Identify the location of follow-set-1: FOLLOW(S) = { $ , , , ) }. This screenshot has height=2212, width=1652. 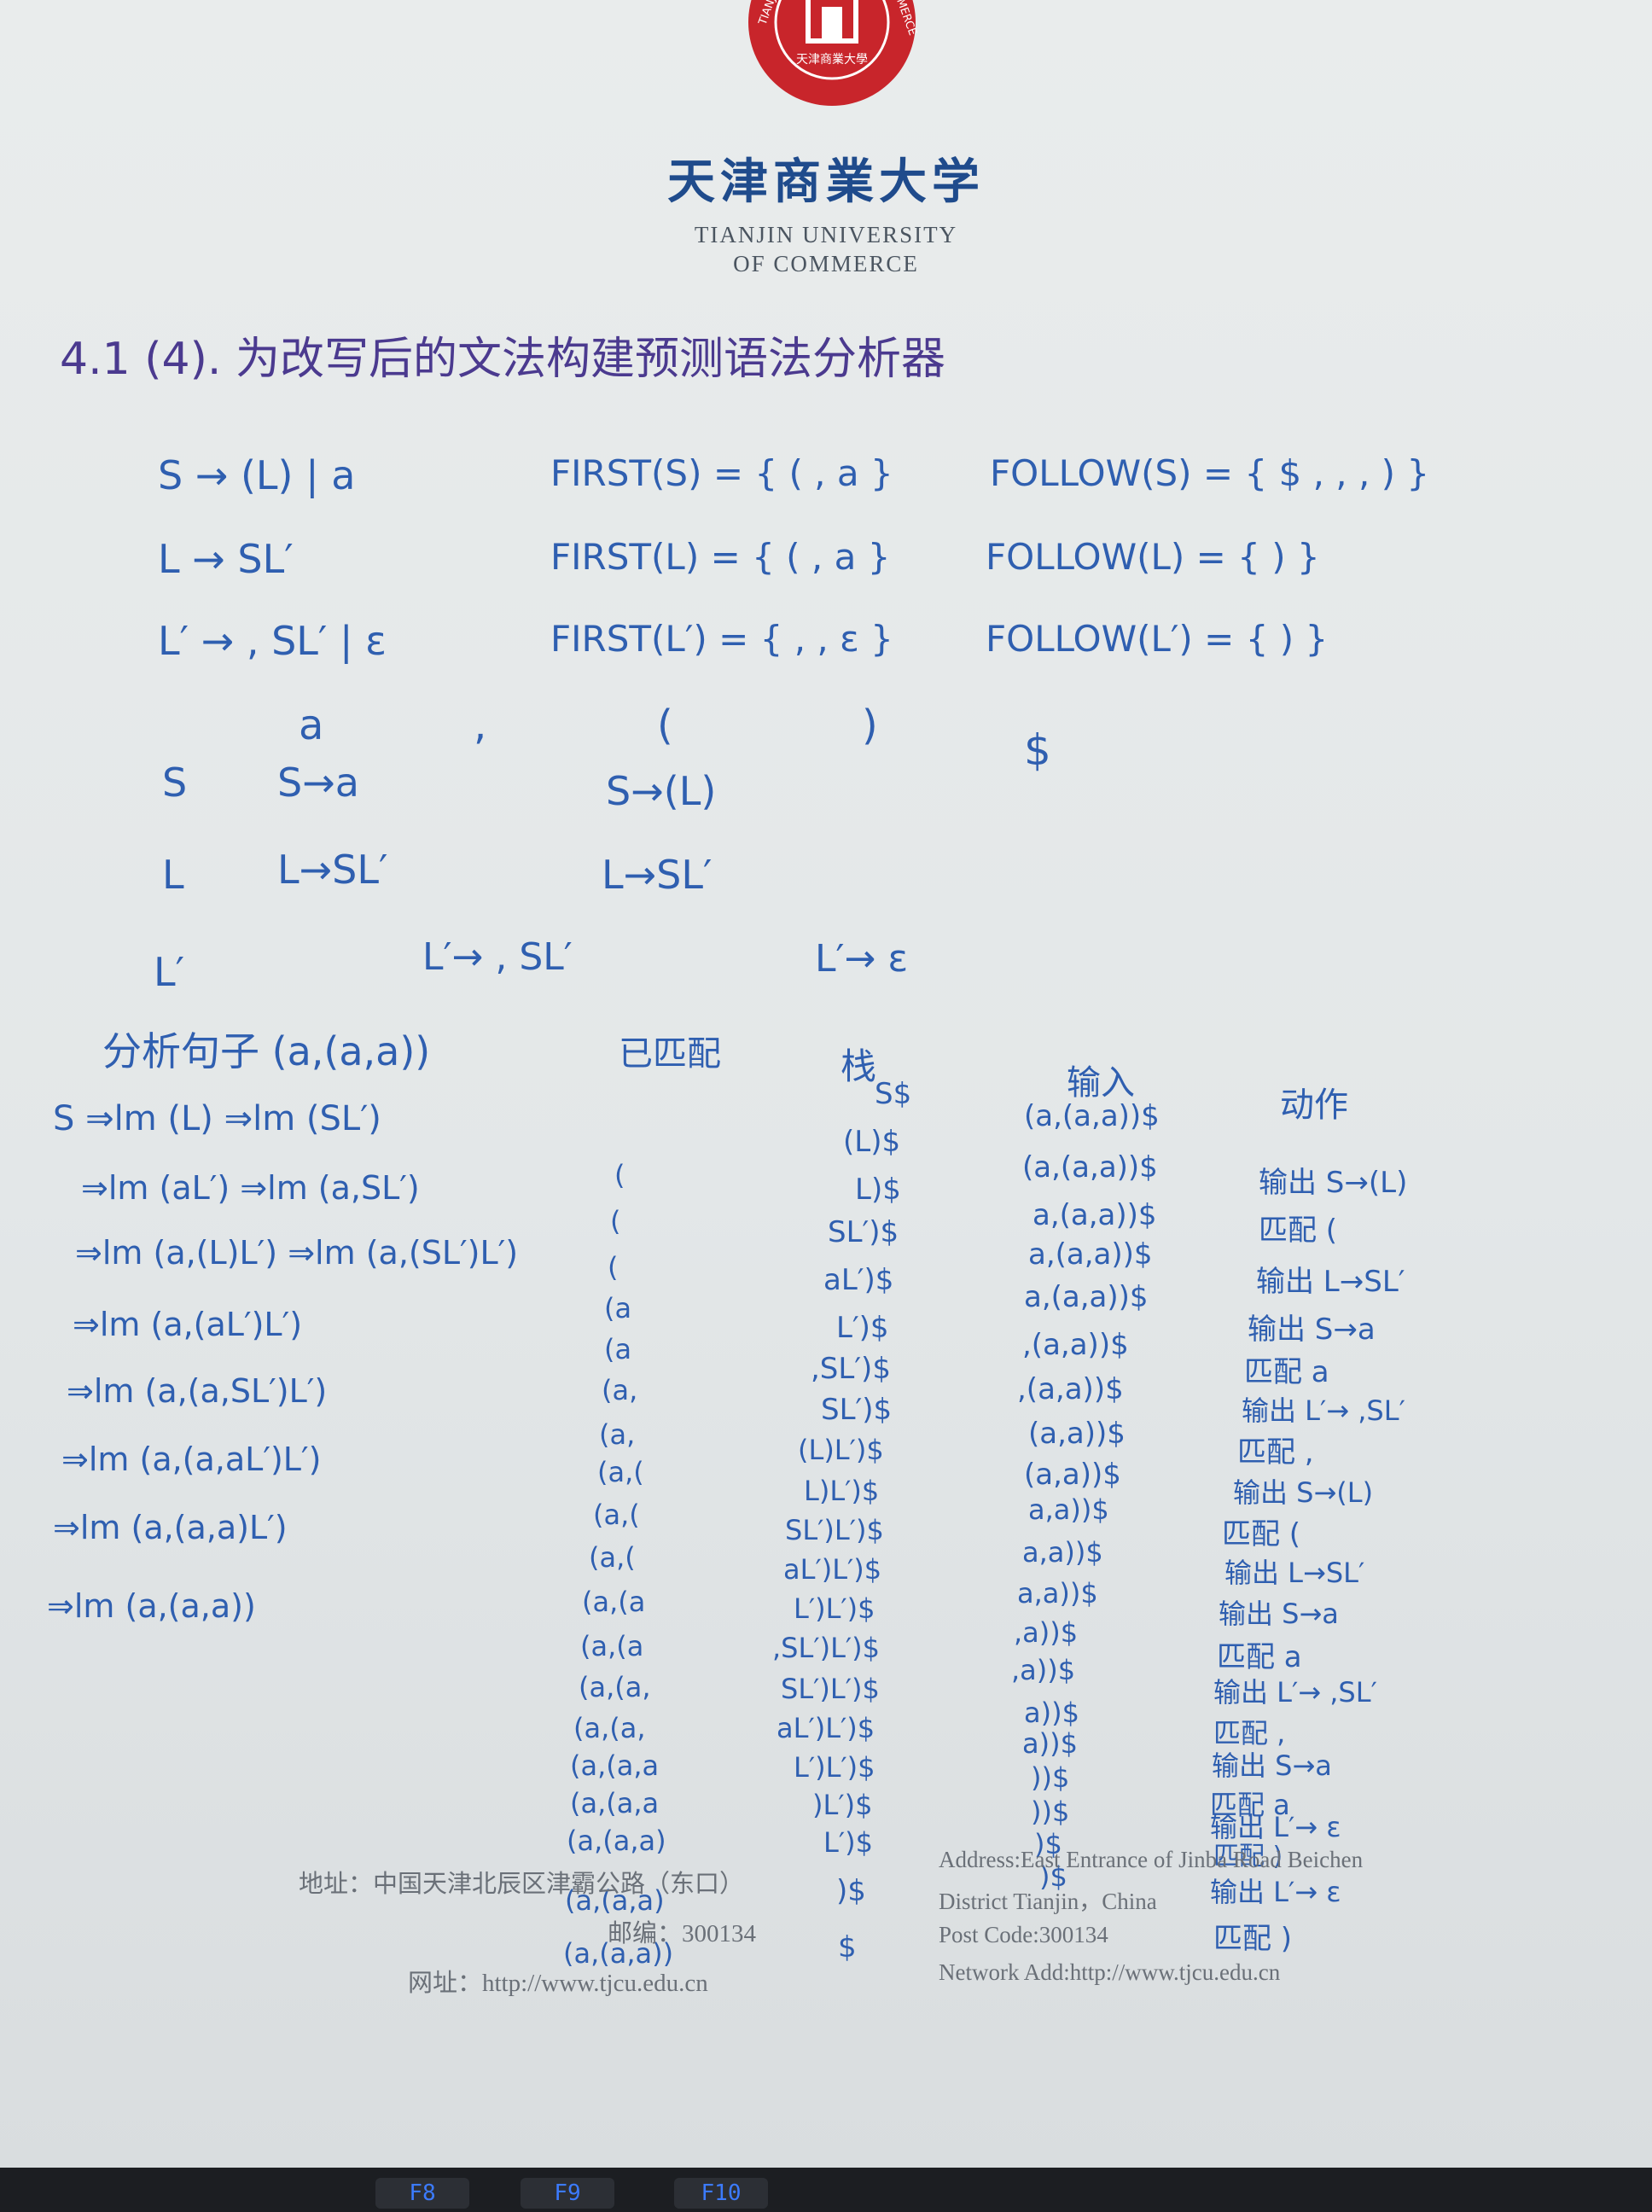
(1210, 473).